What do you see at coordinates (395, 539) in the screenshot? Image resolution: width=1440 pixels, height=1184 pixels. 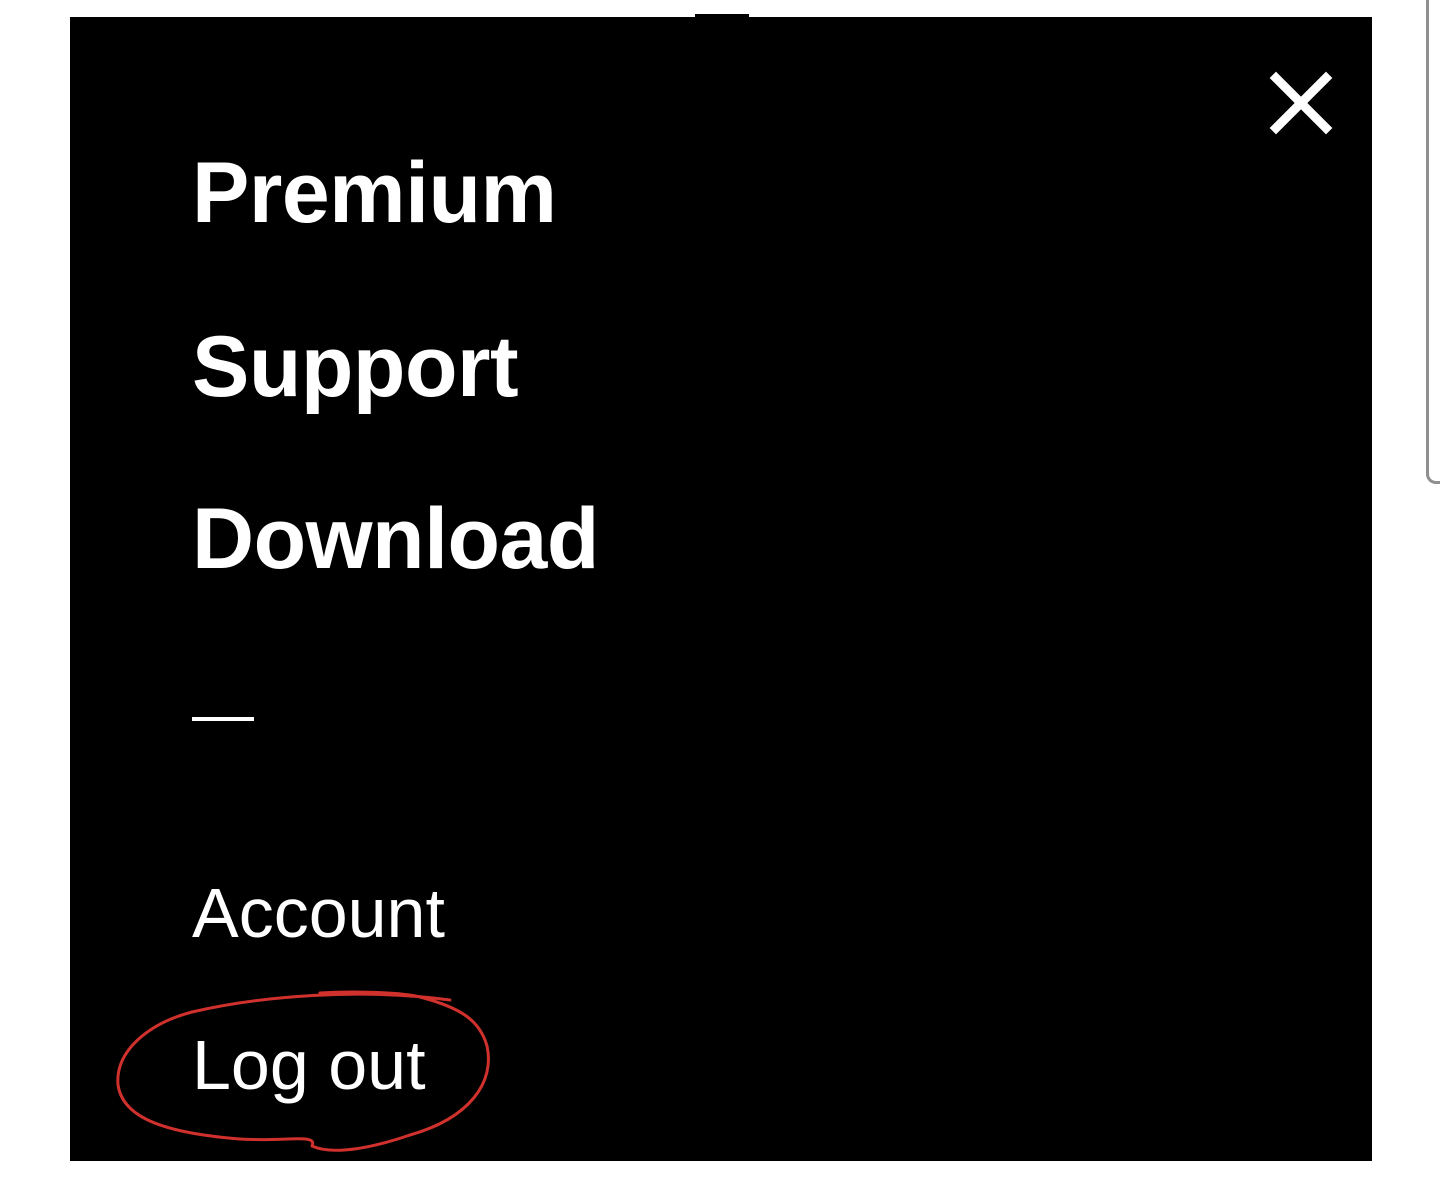 I see `menu-item-download: Download` at bounding box center [395, 539].